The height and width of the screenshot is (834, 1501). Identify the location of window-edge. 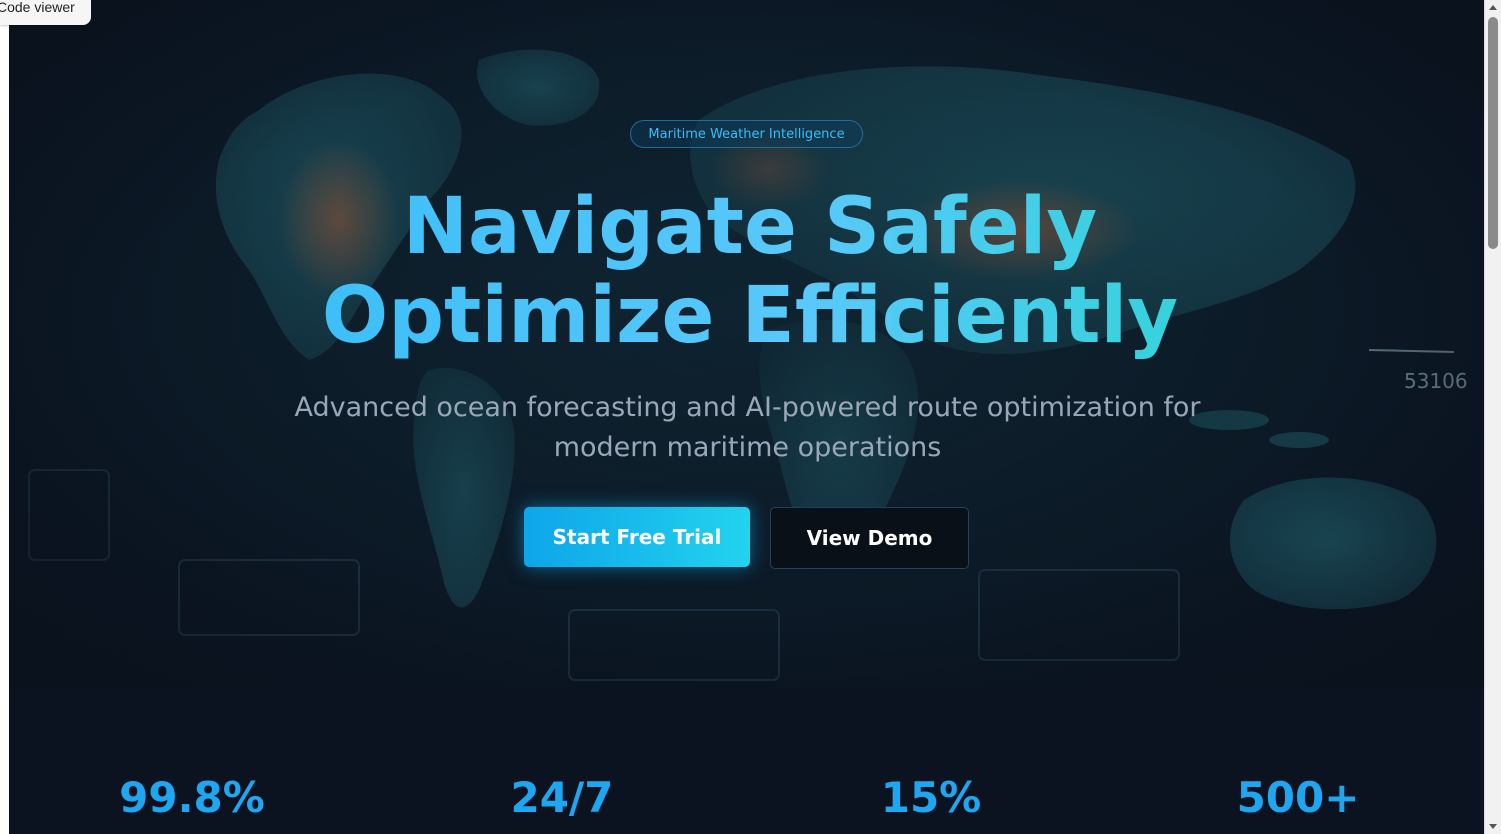
(4, 417).